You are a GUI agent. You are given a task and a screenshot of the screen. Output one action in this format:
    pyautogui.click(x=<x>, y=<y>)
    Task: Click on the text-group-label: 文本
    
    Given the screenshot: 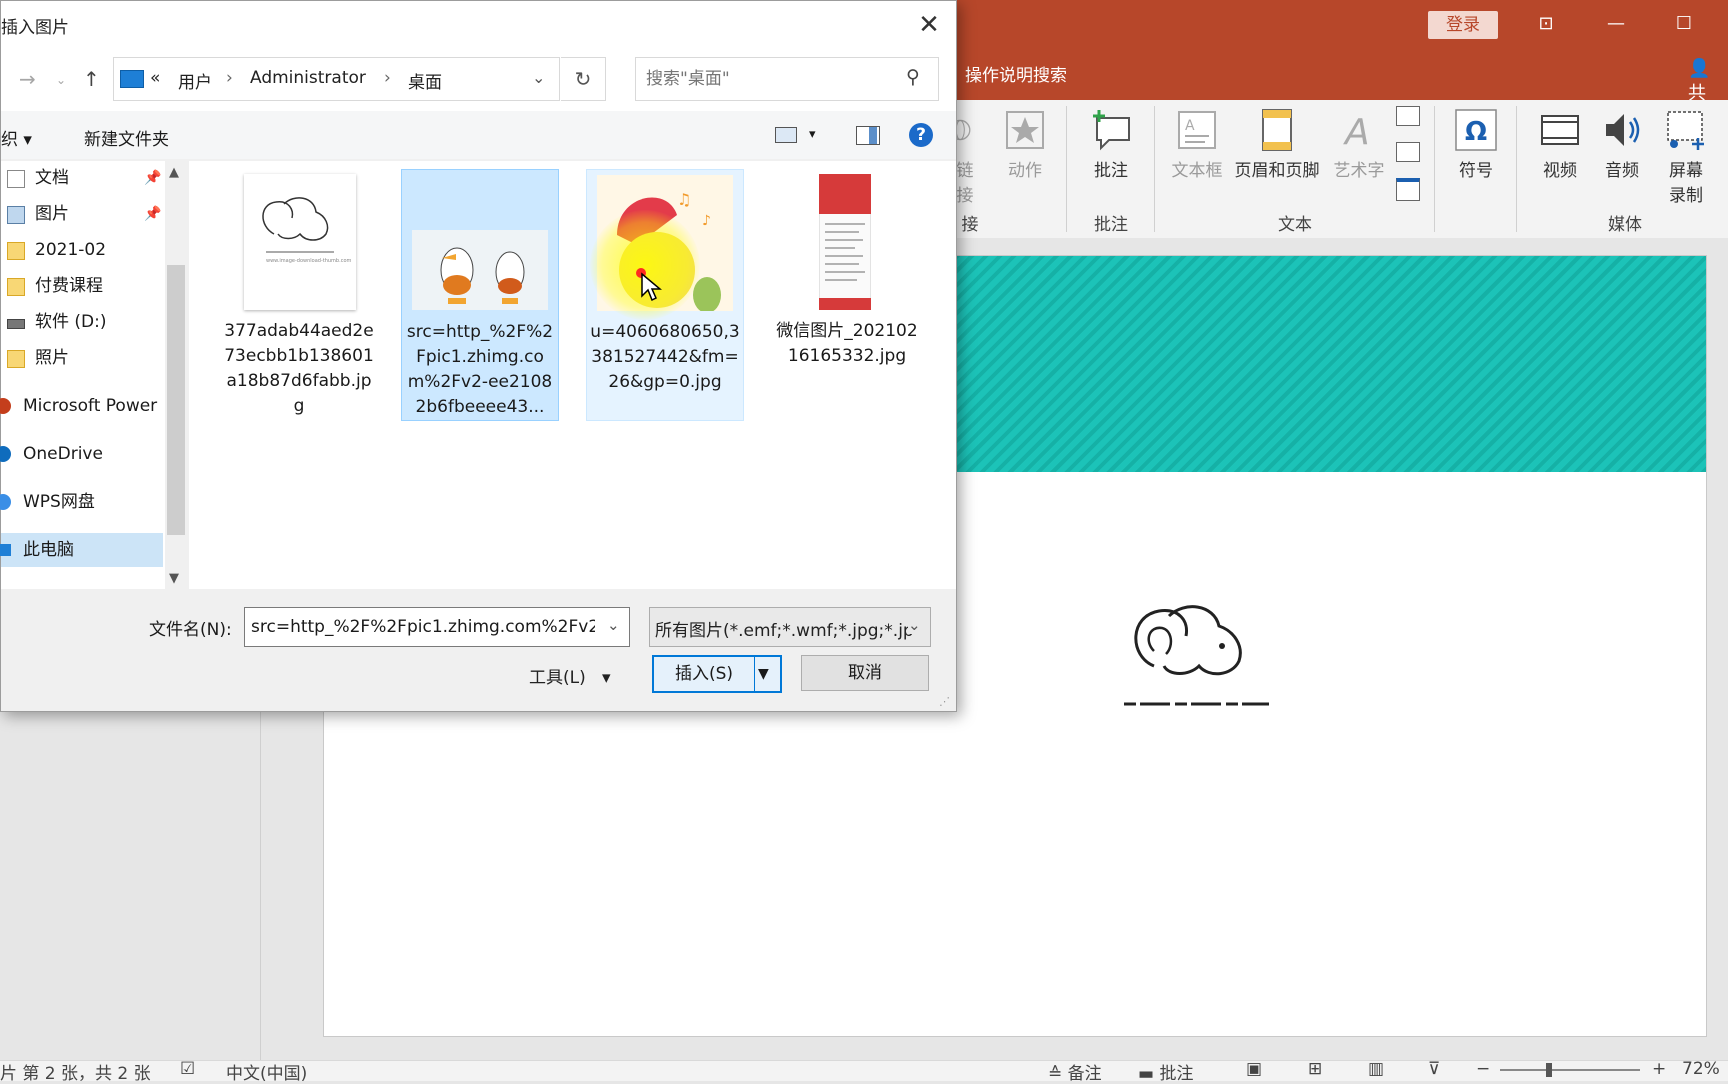 What is the action you would take?
    pyautogui.click(x=1295, y=225)
    